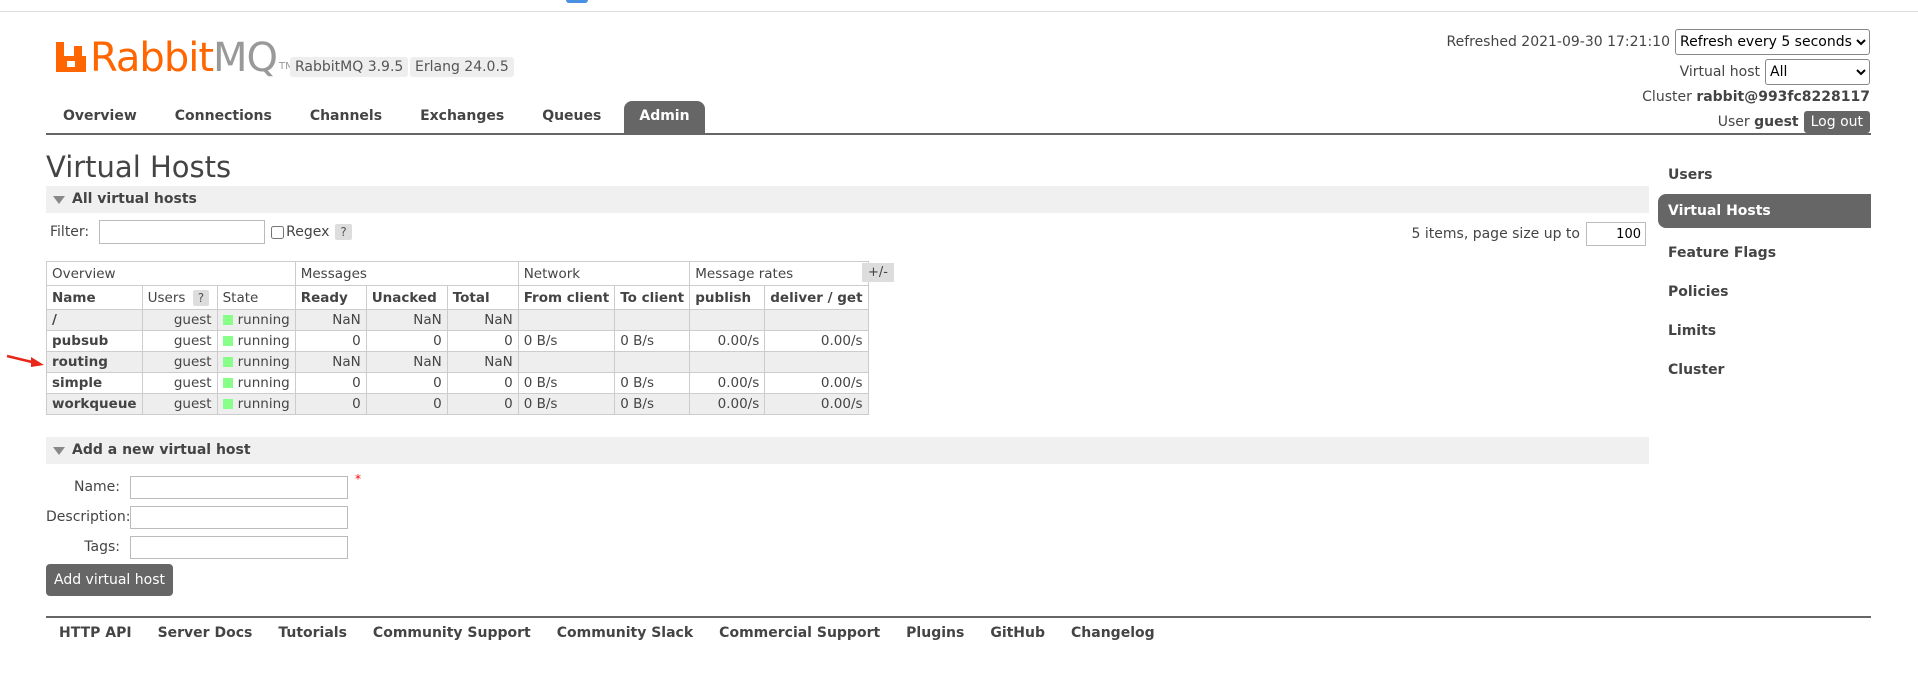 Image resolution: width=1918 pixels, height=685 pixels. I want to click on add-virtual-host-button: Add virtual host, so click(109, 580).